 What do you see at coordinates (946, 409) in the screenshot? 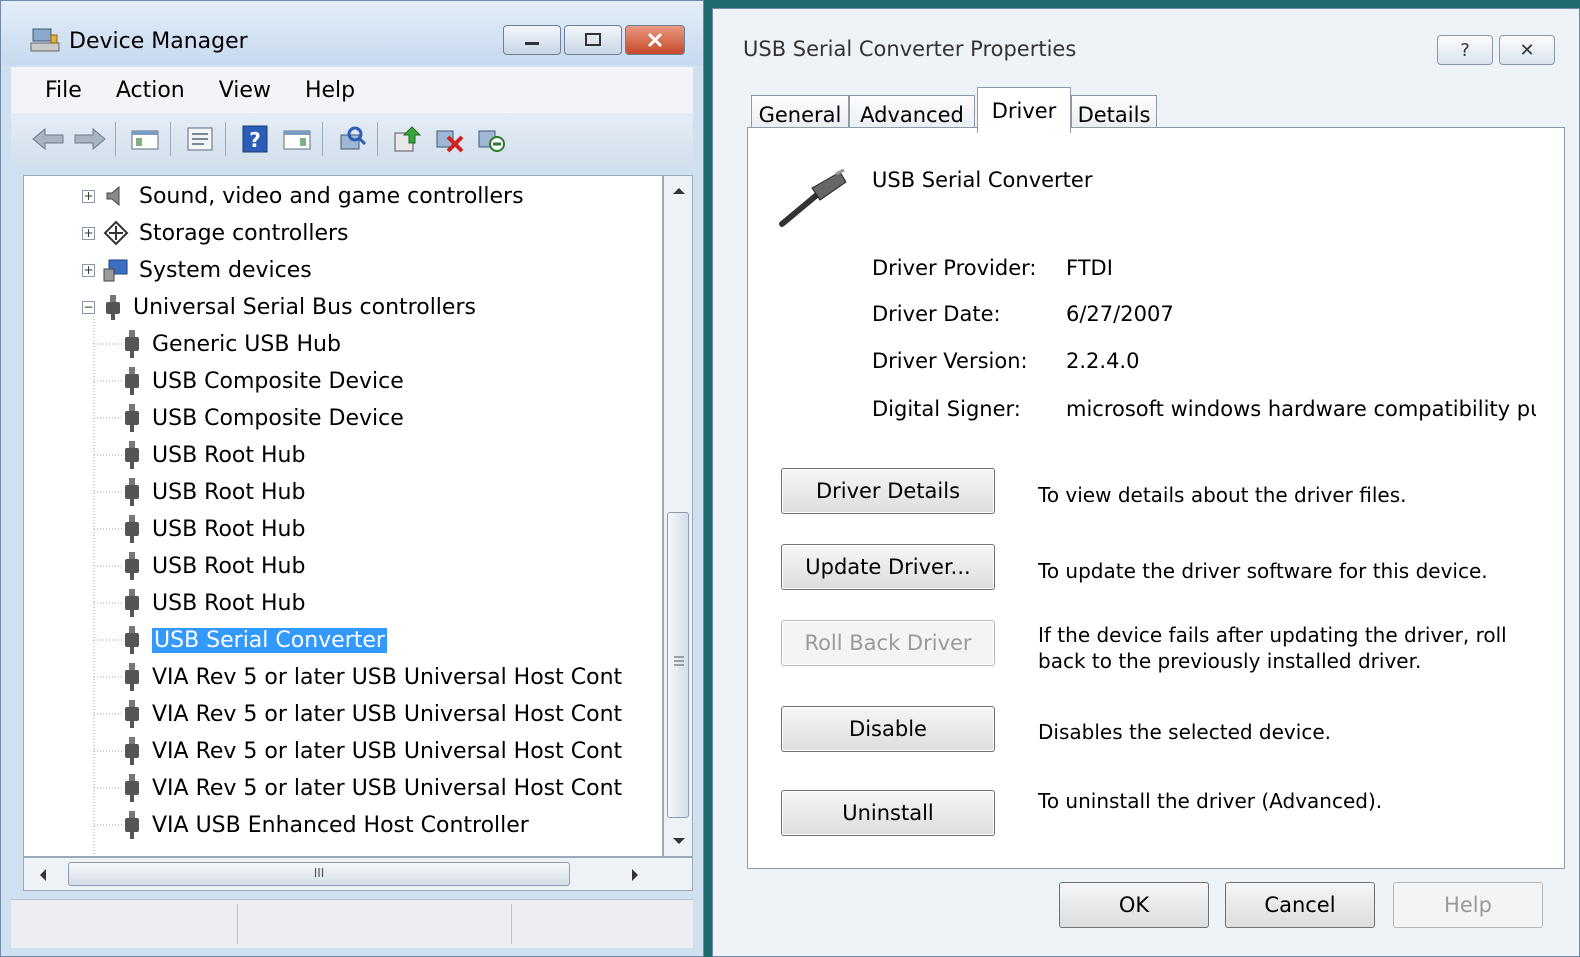
I see `digital-signer-label: Digital Signer:` at bounding box center [946, 409].